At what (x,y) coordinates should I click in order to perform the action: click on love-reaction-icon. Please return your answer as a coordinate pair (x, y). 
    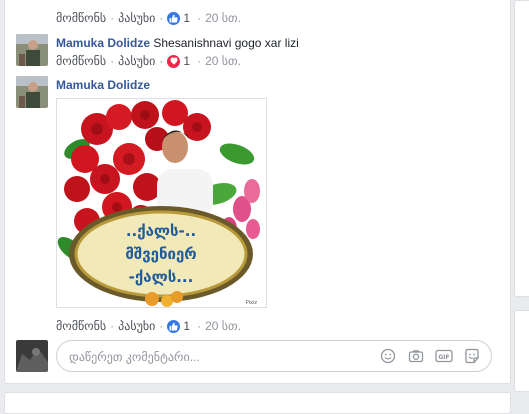
    Looking at the image, I should click on (174, 61).